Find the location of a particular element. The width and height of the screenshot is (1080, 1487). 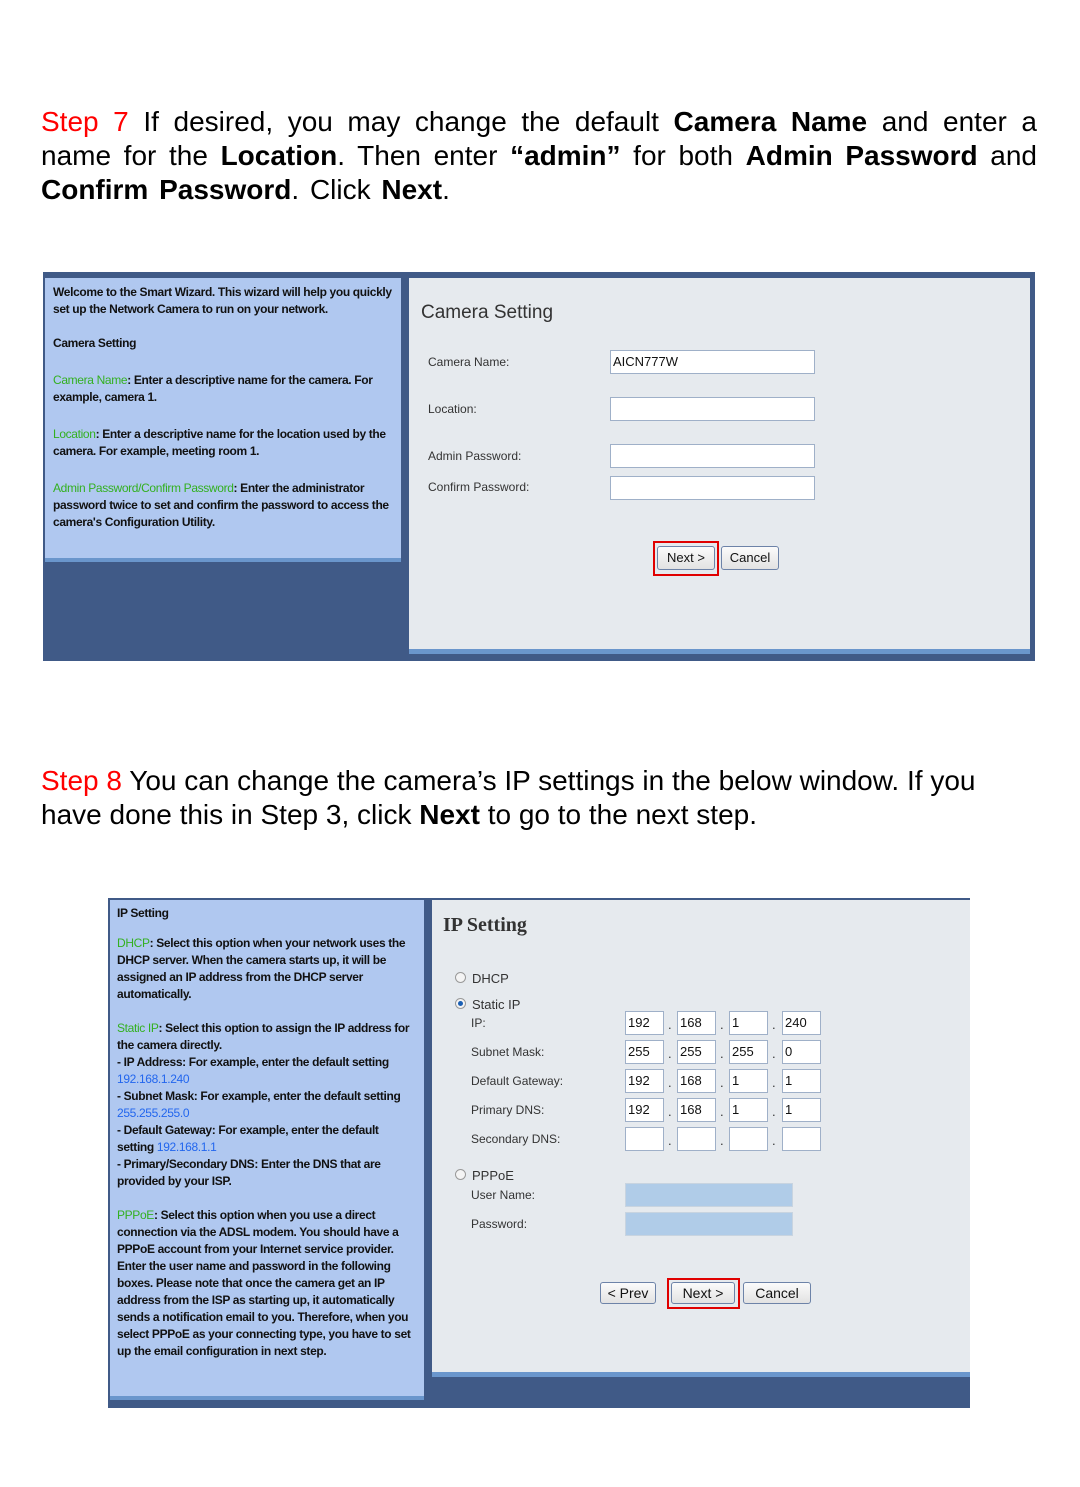

primary-dns-label: Primary DNS: is located at coordinates (508, 1110).